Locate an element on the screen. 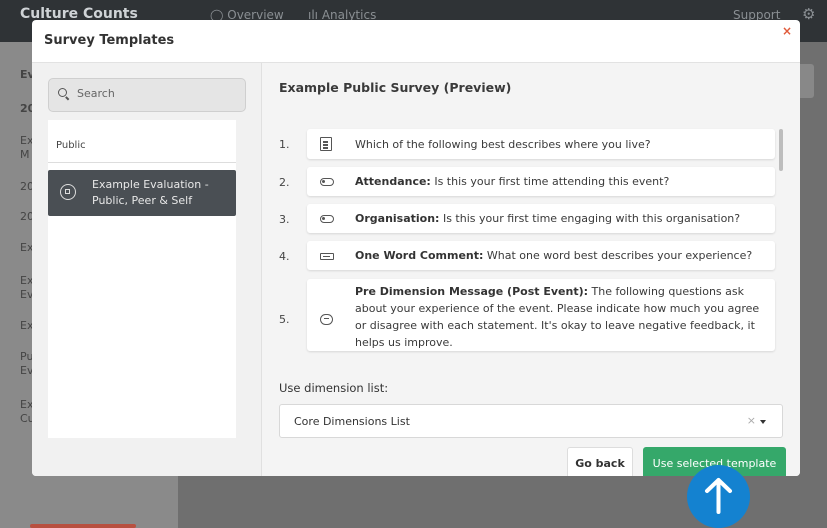 This screenshot has height=528, width=827. preview-title: Example Public Survey (Preview) is located at coordinates (395, 87).